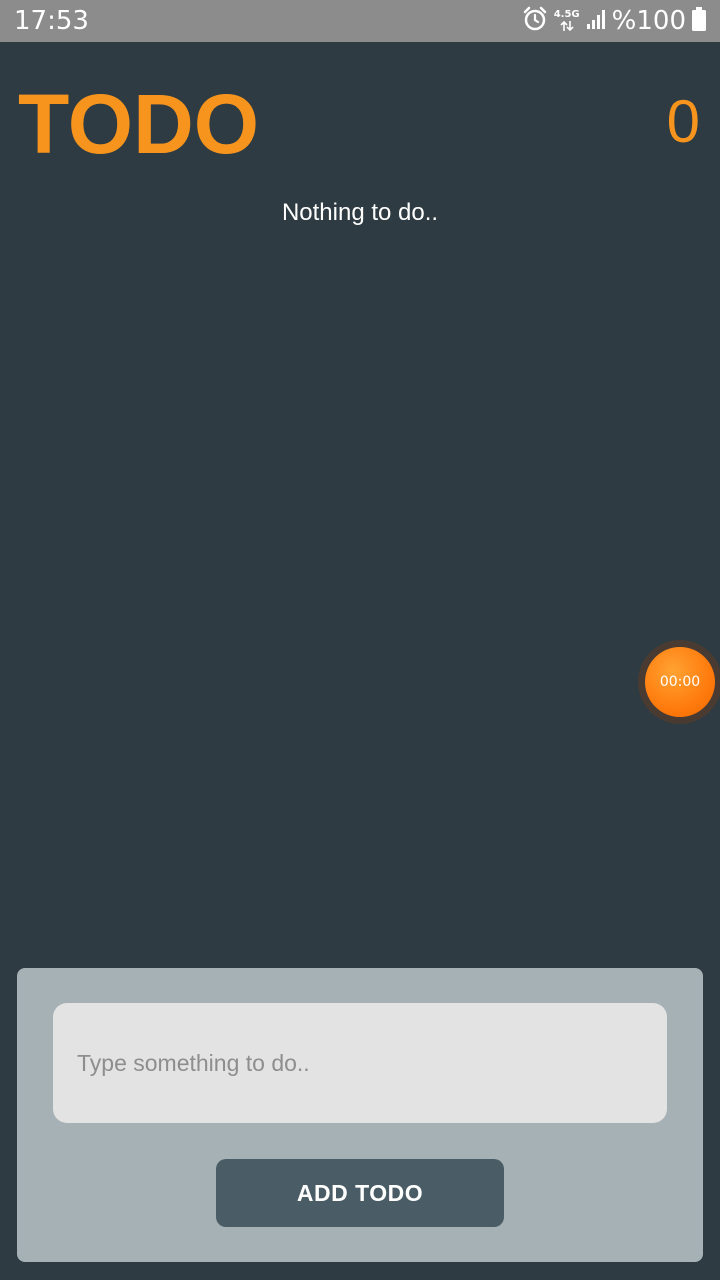  What do you see at coordinates (535, 21) in the screenshot?
I see `alarm-icon` at bounding box center [535, 21].